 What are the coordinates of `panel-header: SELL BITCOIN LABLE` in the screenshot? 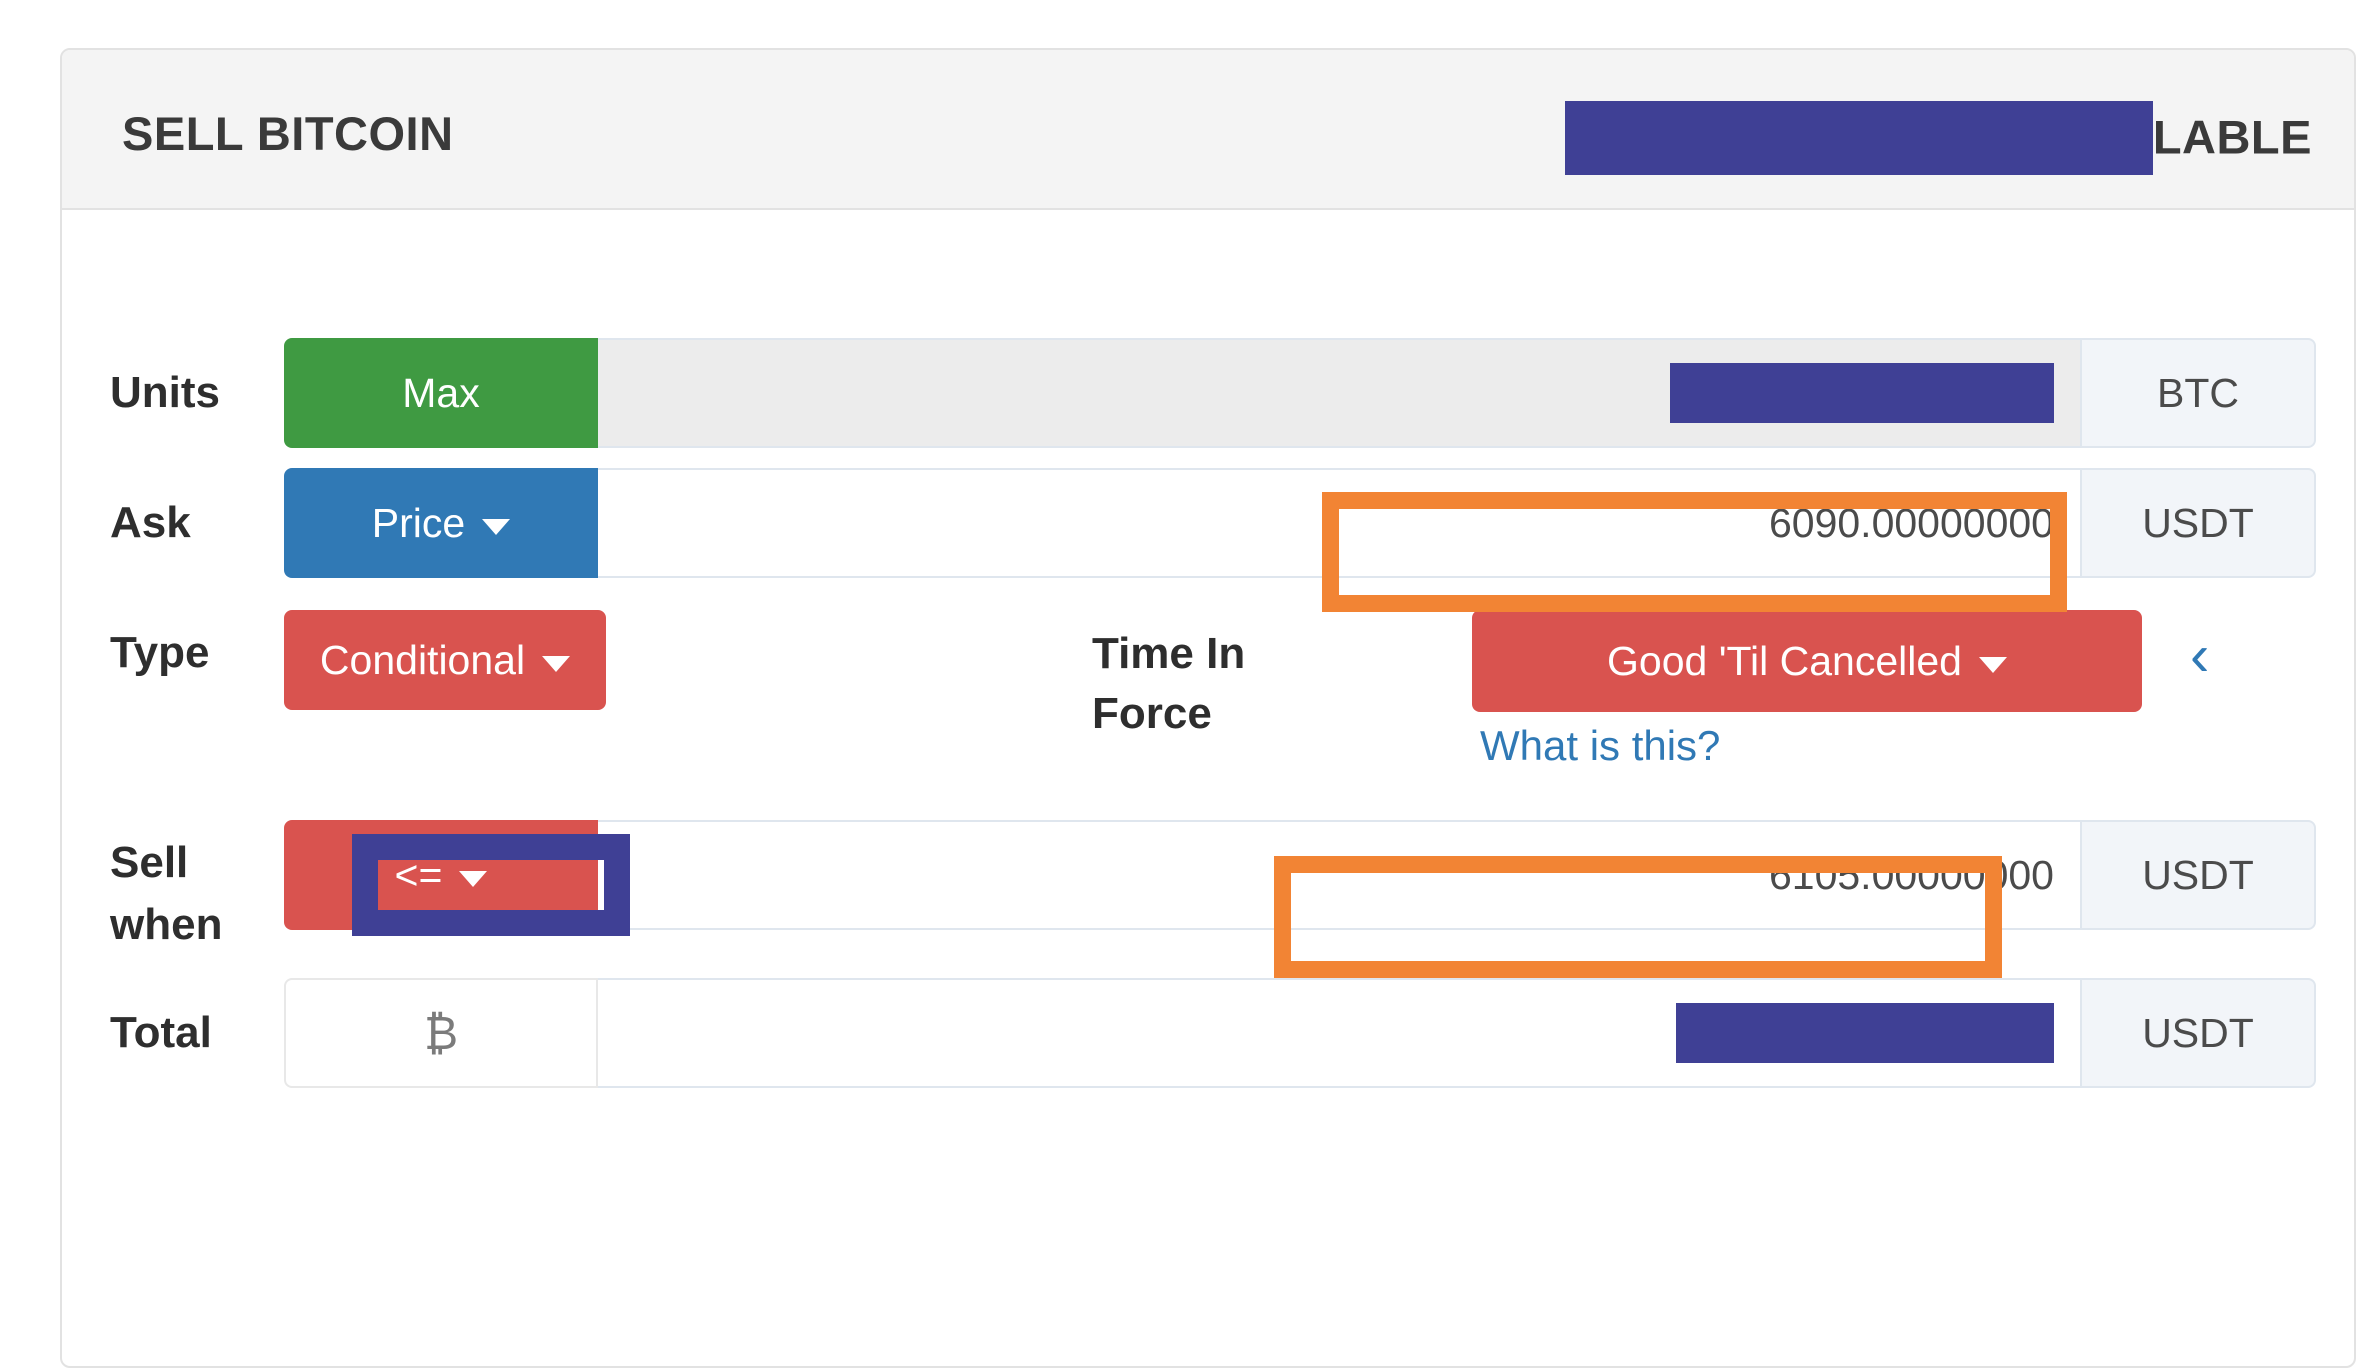 It's located at (1208, 130).